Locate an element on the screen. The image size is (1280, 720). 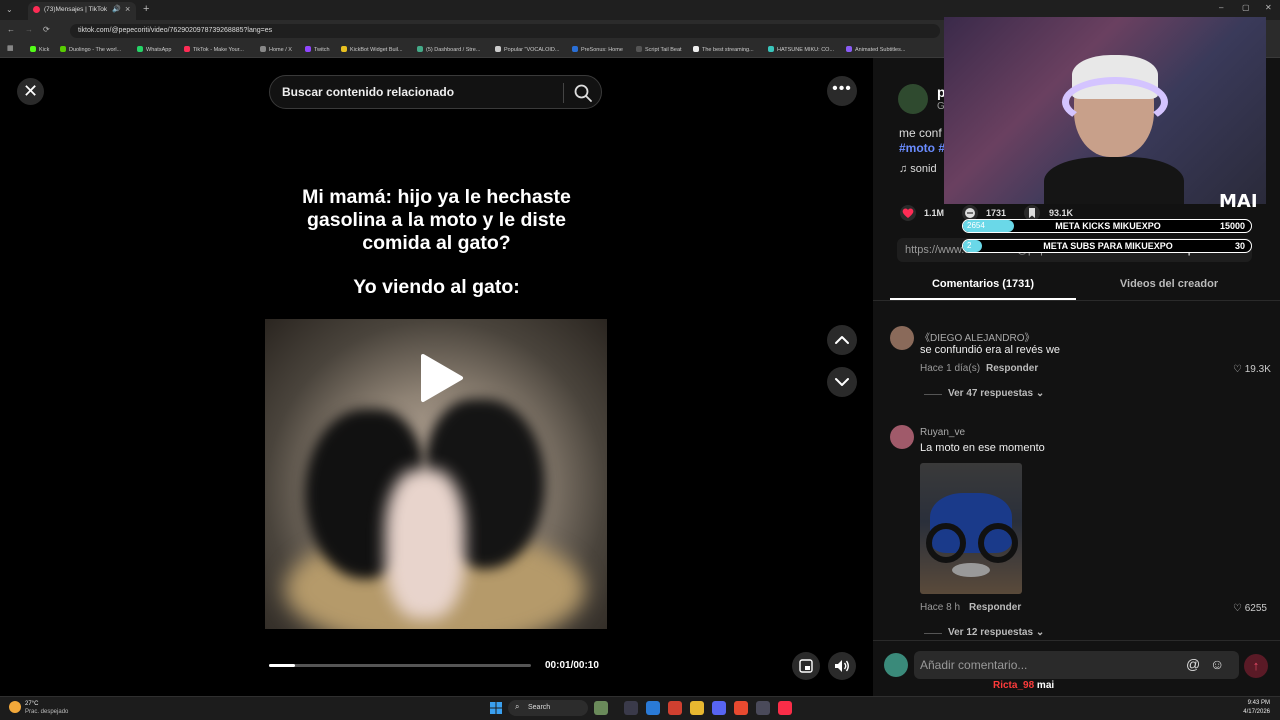
weather-desc: Prac. despejado is located at coordinates (47, 712).